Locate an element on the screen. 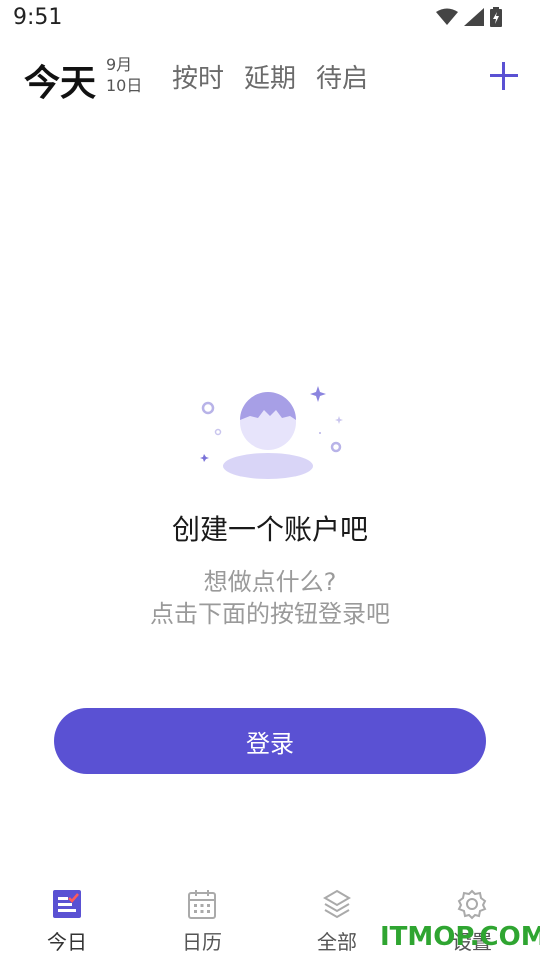 This screenshot has width=540, height=960. nav-item-calendar: 日历 is located at coordinates (202, 921).